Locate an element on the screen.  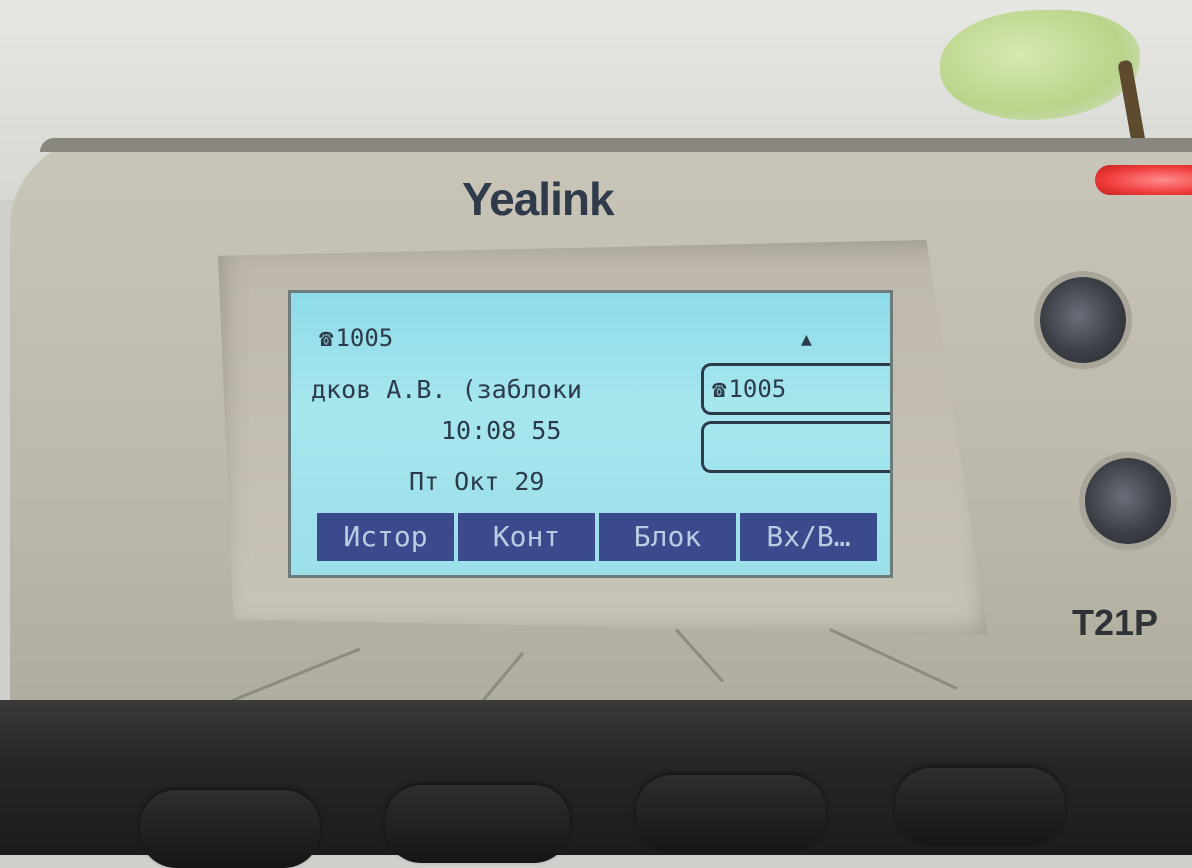
clock-time: 10:08 55 is located at coordinates (501, 430).